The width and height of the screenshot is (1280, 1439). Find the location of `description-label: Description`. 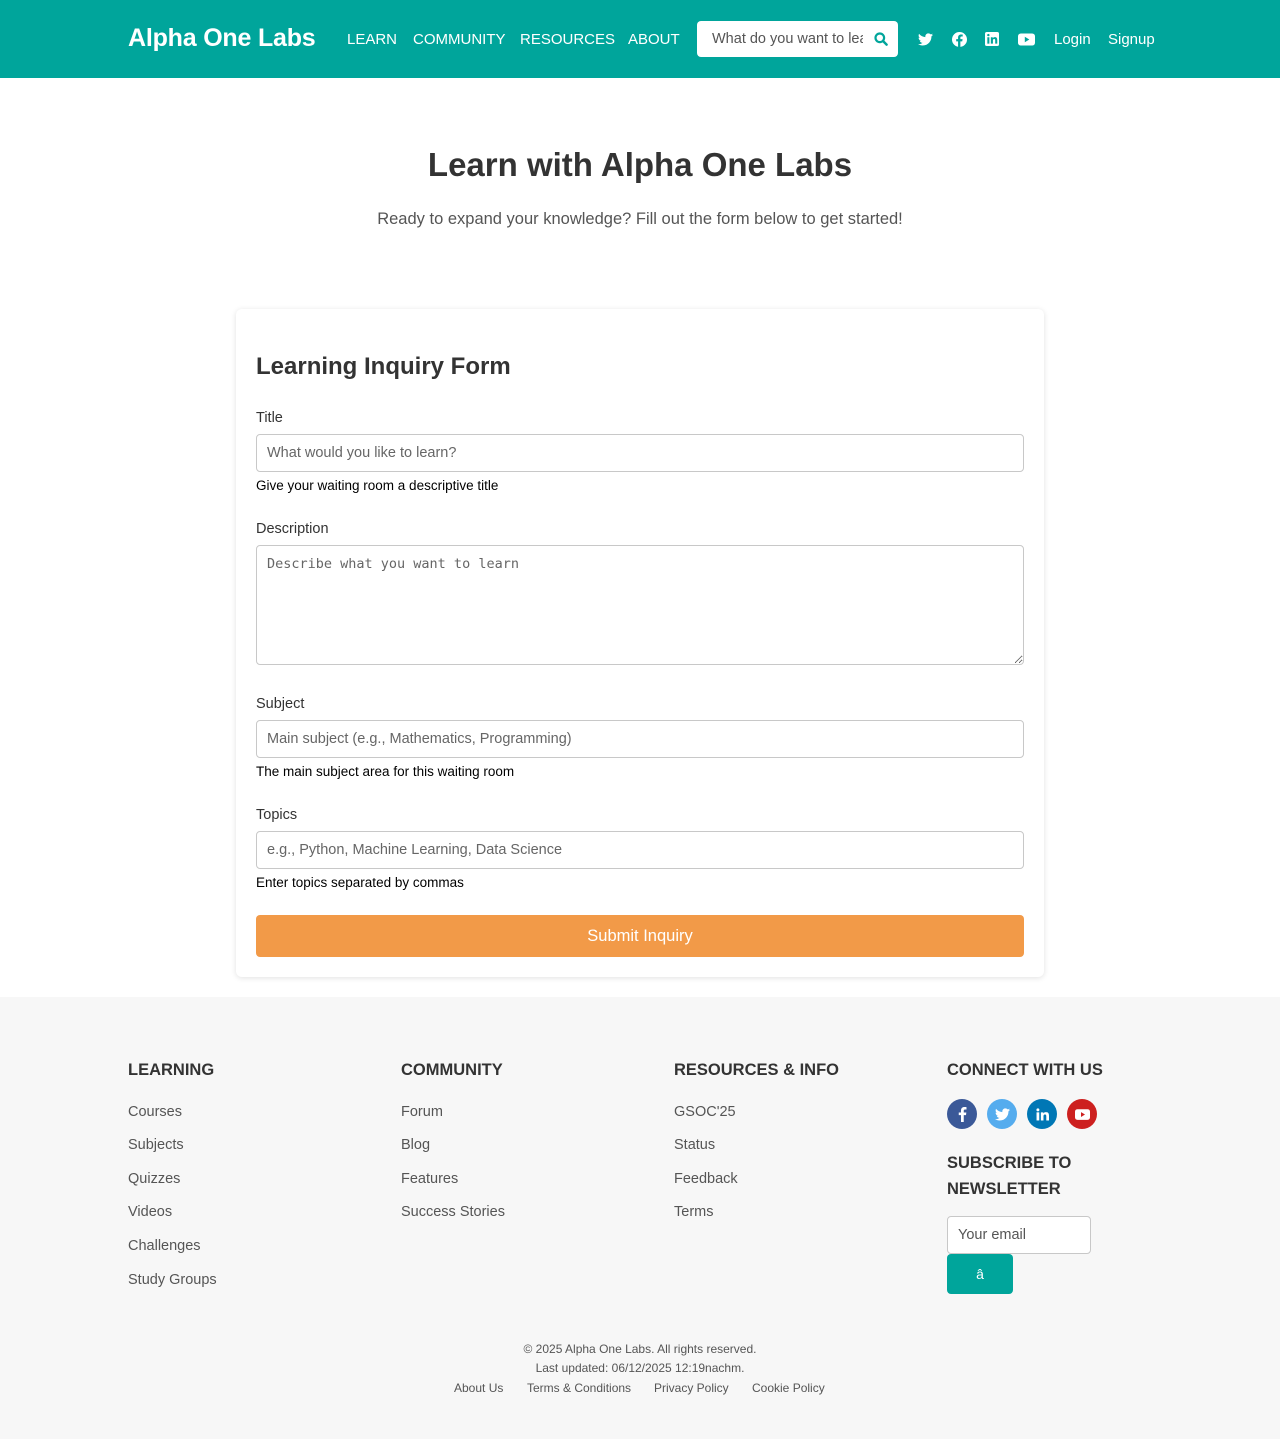

description-label: Description is located at coordinates (292, 529).